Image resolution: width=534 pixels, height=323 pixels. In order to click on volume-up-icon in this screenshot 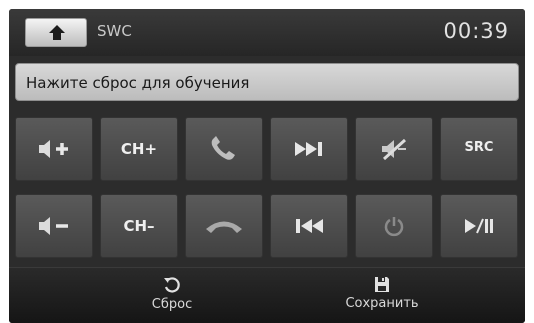, I will do `click(53, 149)`.